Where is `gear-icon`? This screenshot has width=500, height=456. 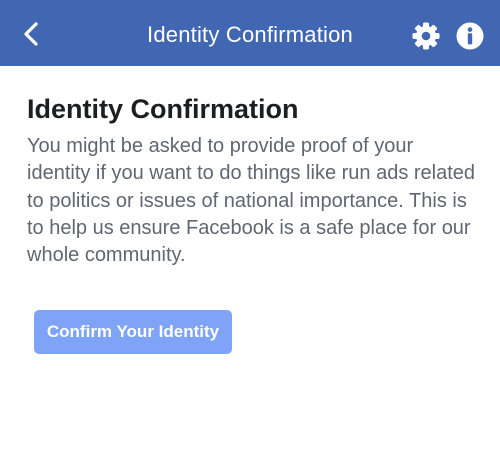 gear-icon is located at coordinates (426, 36).